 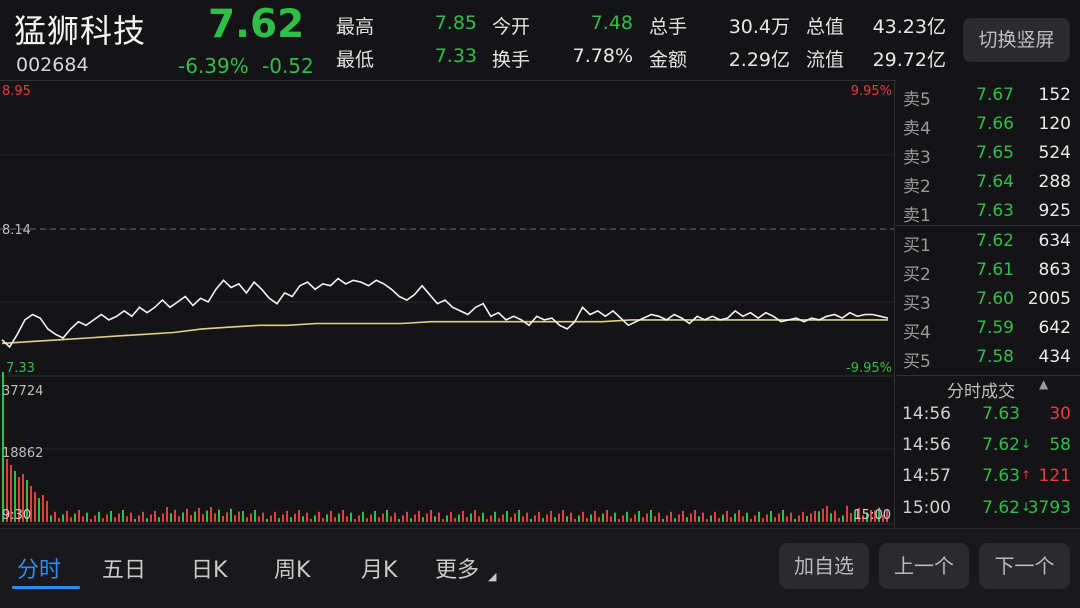 What do you see at coordinates (917, 100) in the screenshot?
I see `ask-label: 卖5` at bounding box center [917, 100].